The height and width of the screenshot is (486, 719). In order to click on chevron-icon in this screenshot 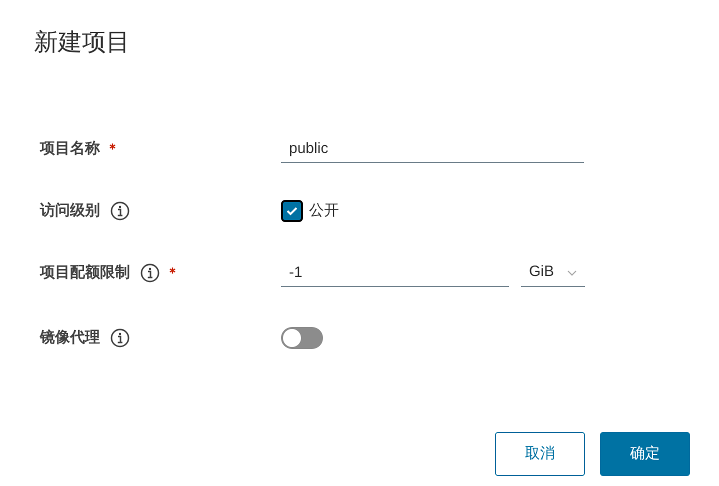, I will do `click(572, 273)`.